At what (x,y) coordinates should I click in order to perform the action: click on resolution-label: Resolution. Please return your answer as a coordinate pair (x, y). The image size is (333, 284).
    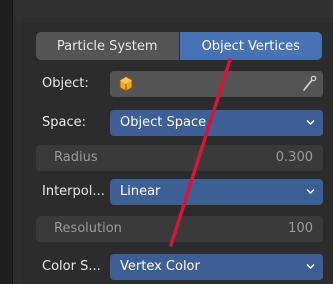
    Looking at the image, I should click on (88, 228).